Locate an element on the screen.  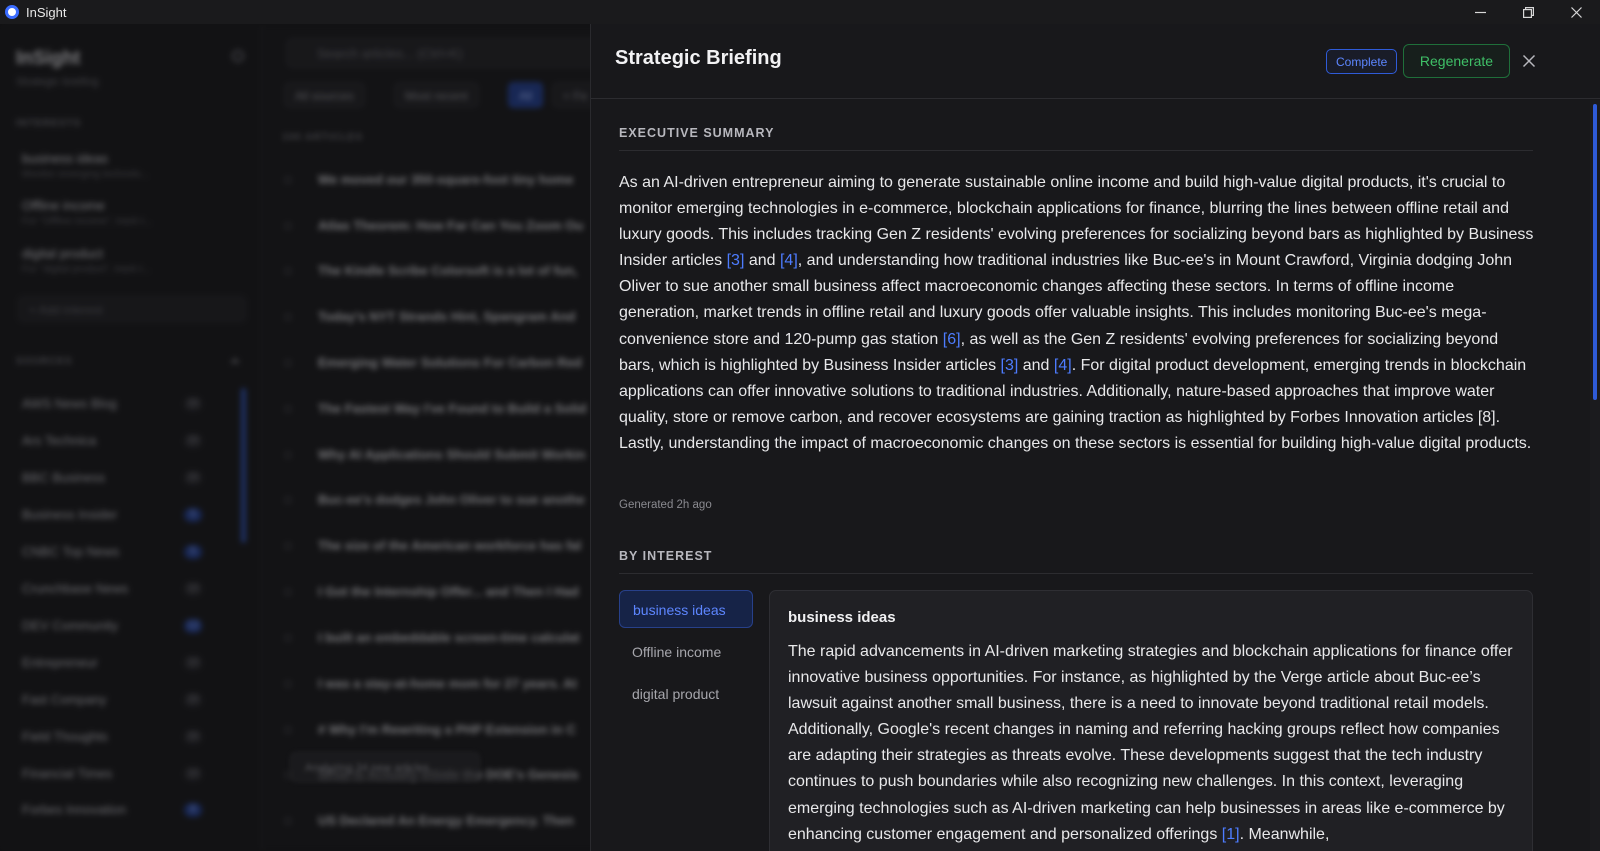
sidebar-source: CNBC Top News 5 is located at coordinates (112, 551).